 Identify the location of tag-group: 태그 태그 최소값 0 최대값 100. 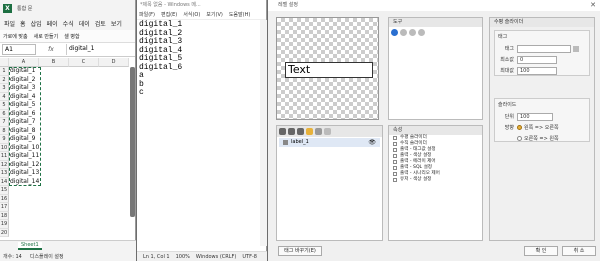
(542, 53).